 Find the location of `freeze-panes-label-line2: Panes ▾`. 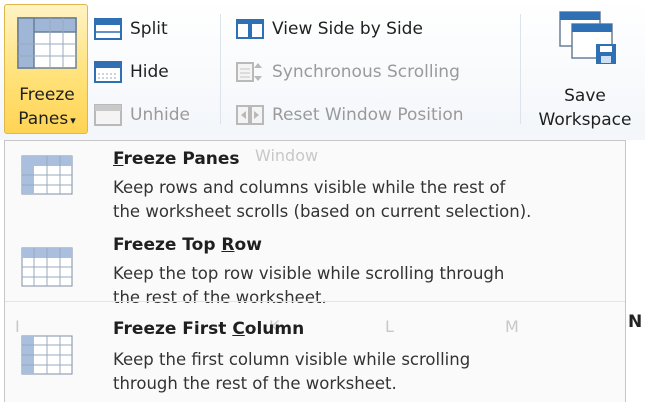

freeze-panes-label-line2: Panes ▾ is located at coordinates (47, 119).